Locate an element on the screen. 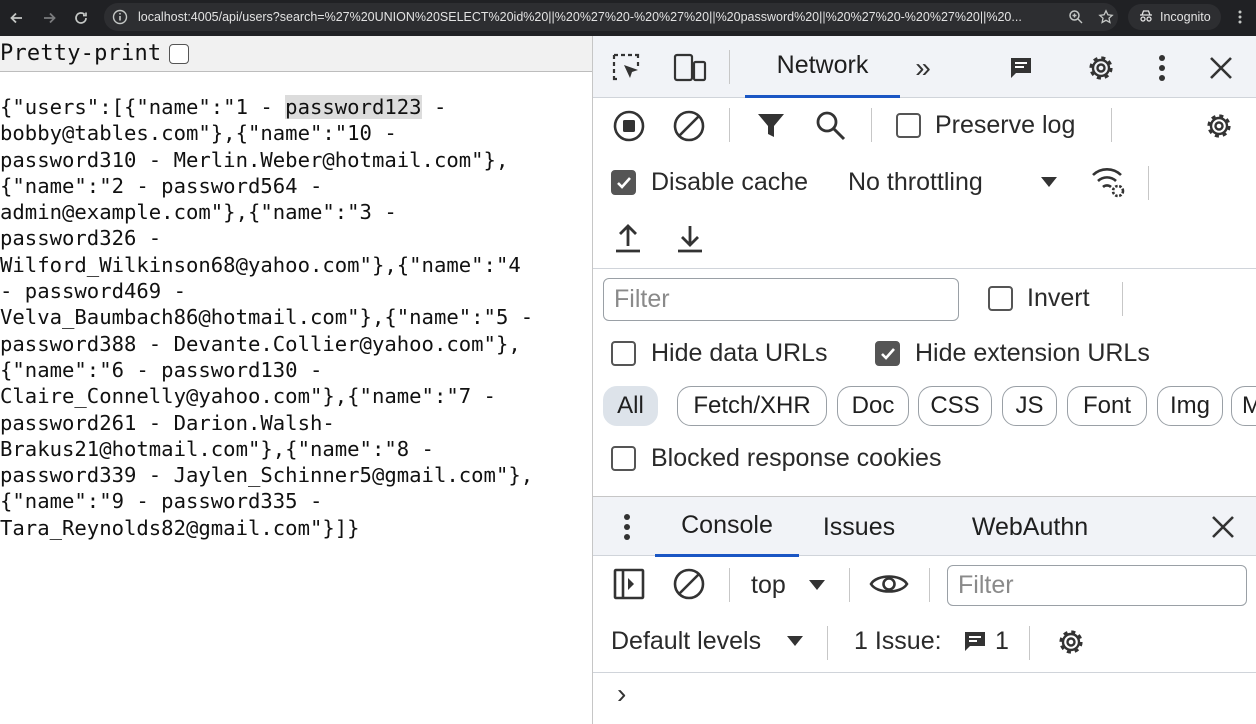 The width and height of the screenshot is (1256, 724). type-filter-js: JS is located at coordinates (1029, 406).